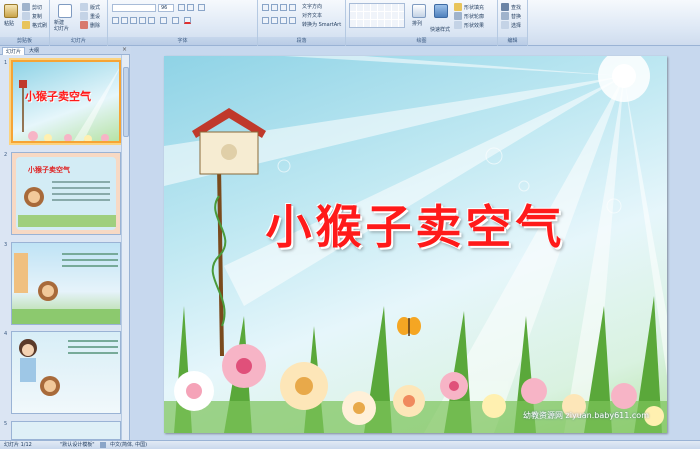  What do you see at coordinates (265, 7) in the screenshot?
I see `bullets-button` at bounding box center [265, 7].